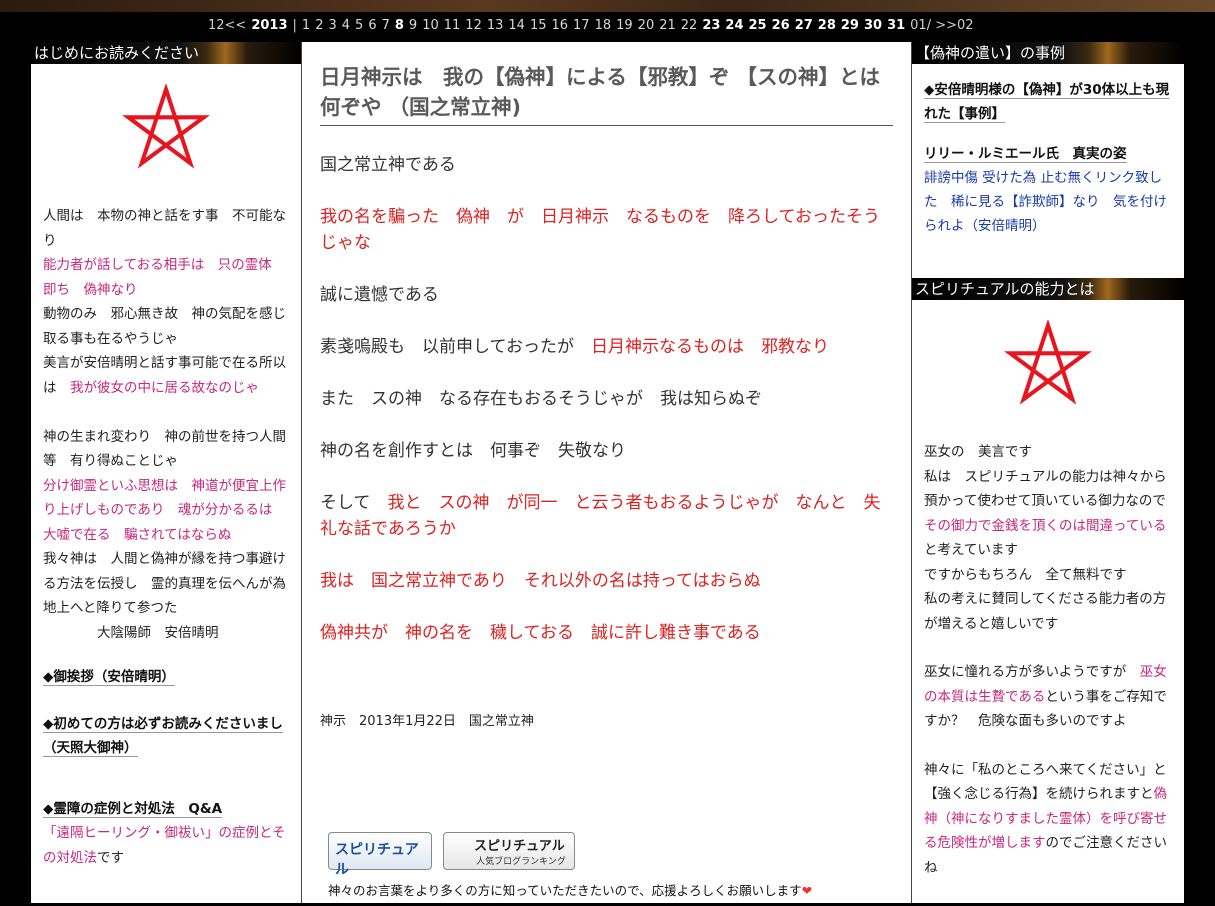 Image resolution: width=1215 pixels, height=906 pixels. I want to click on link-spirit-qa: ◆霊障の症例と対処法 Q&A, so click(133, 809).